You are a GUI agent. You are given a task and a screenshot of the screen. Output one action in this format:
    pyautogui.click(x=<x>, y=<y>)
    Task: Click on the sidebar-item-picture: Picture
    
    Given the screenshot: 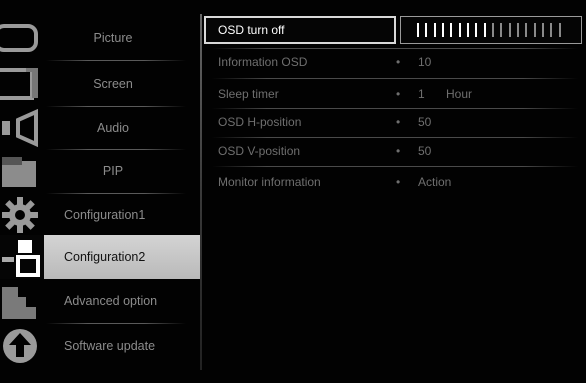 What is the action you would take?
    pyautogui.click(x=100, y=38)
    